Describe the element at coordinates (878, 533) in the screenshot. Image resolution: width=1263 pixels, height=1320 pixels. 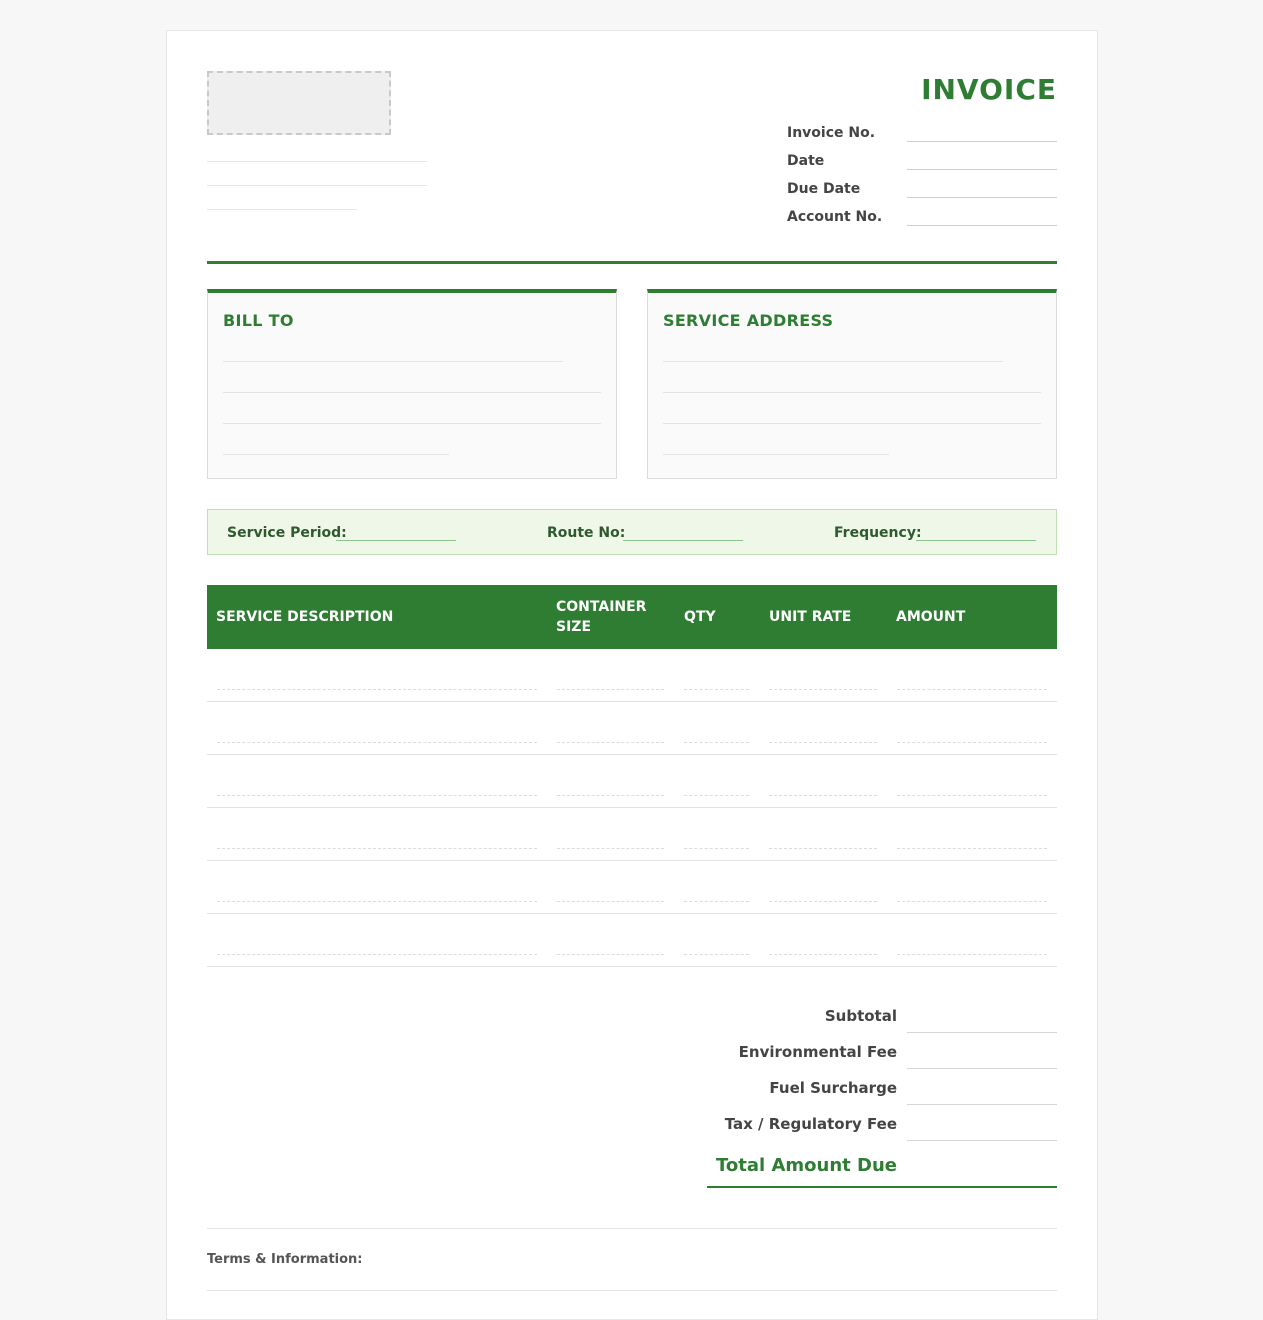
I see `frequency-label: Frequency:` at that location.